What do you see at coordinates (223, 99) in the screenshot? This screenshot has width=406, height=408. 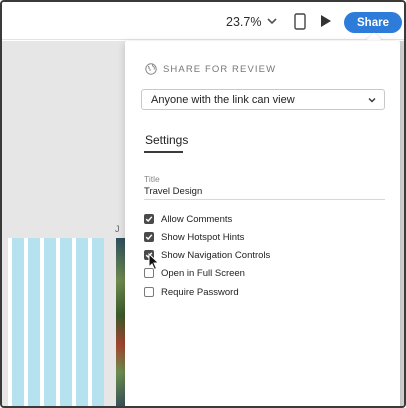 I see `access-select-value: Anyone with the link can view` at bounding box center [223, 99].